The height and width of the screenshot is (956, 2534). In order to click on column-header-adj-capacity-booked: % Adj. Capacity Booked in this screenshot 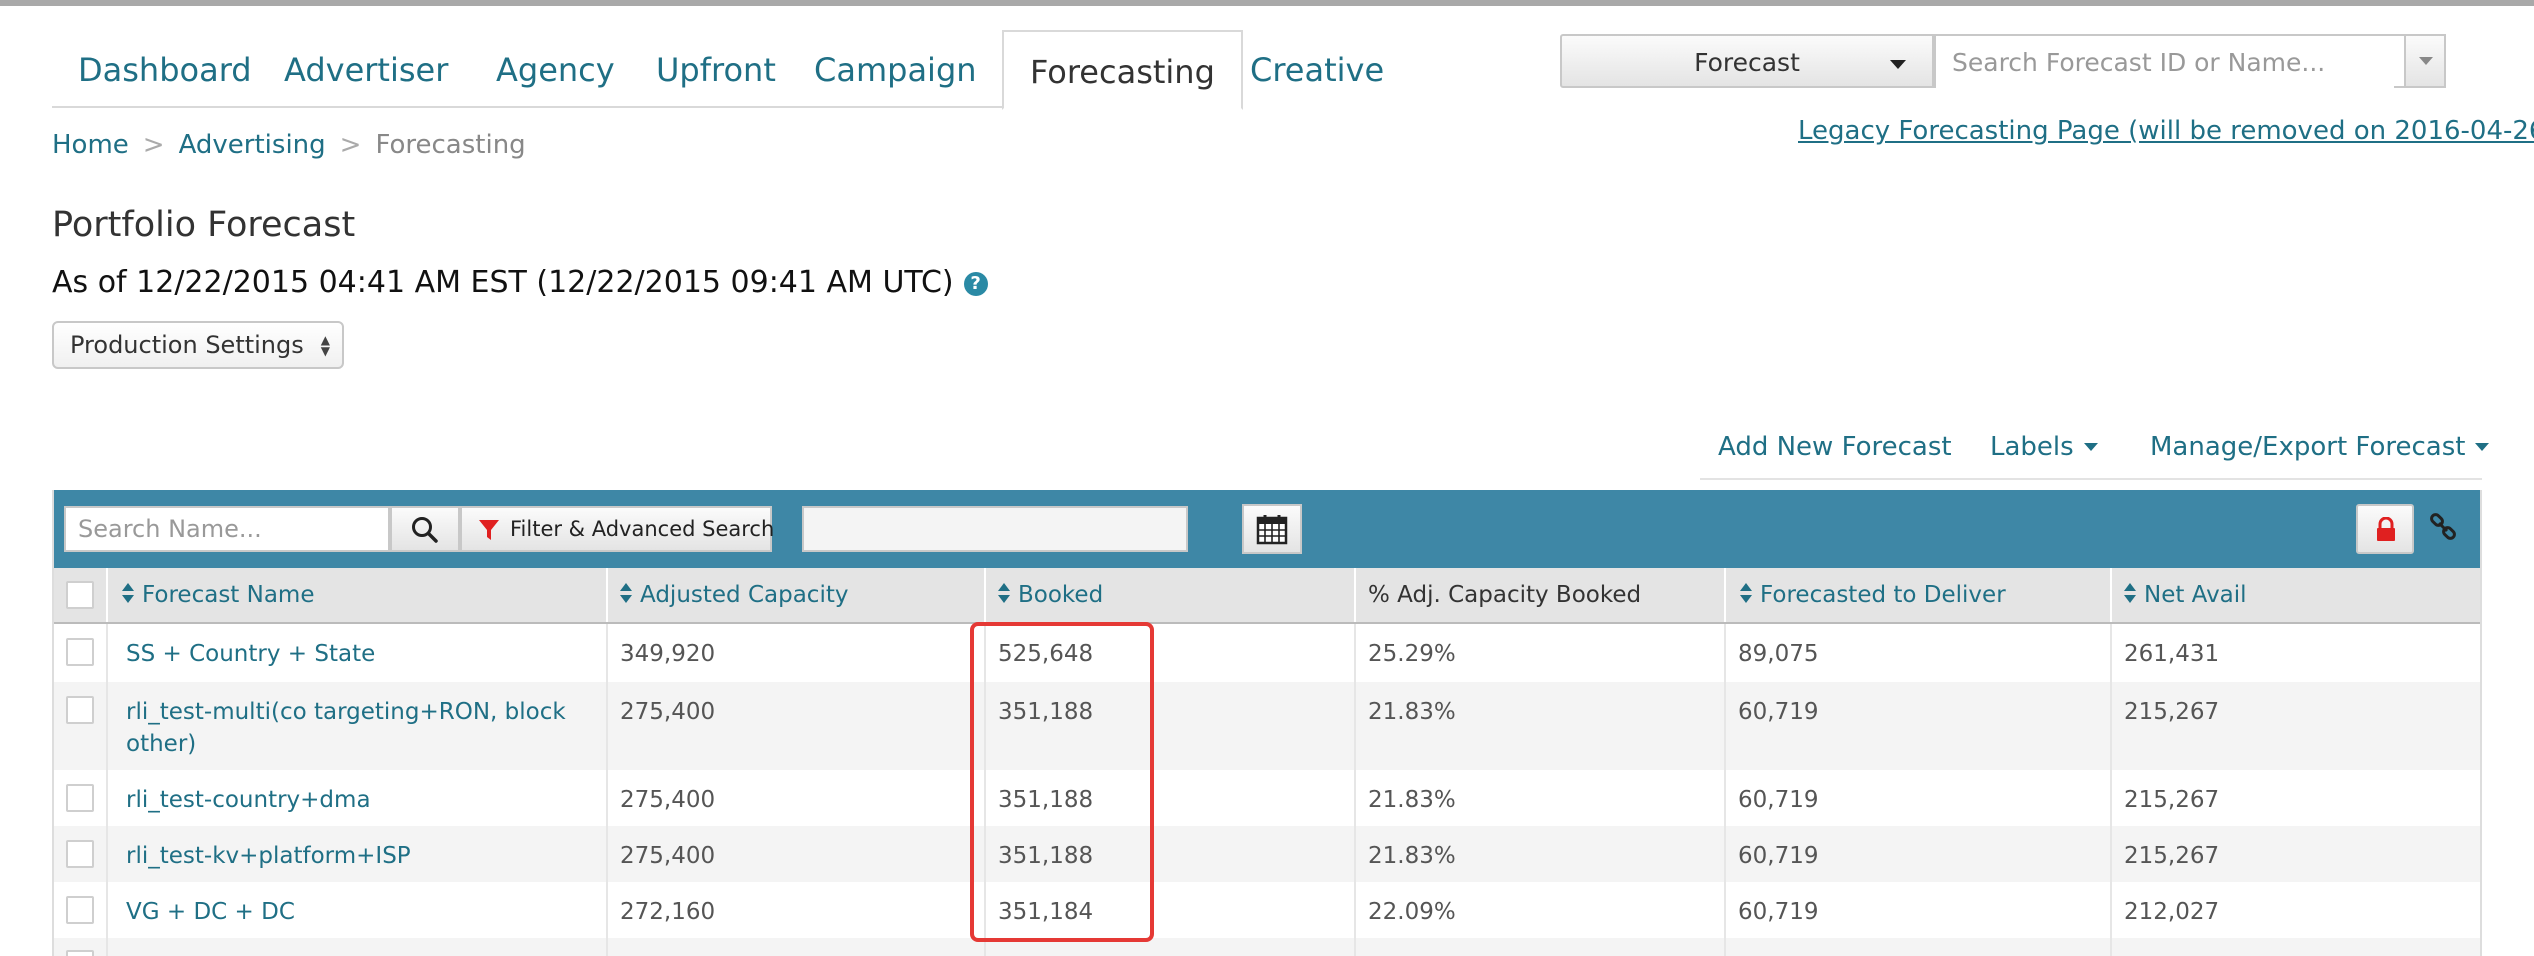, I will do `click(1541, 595)`.